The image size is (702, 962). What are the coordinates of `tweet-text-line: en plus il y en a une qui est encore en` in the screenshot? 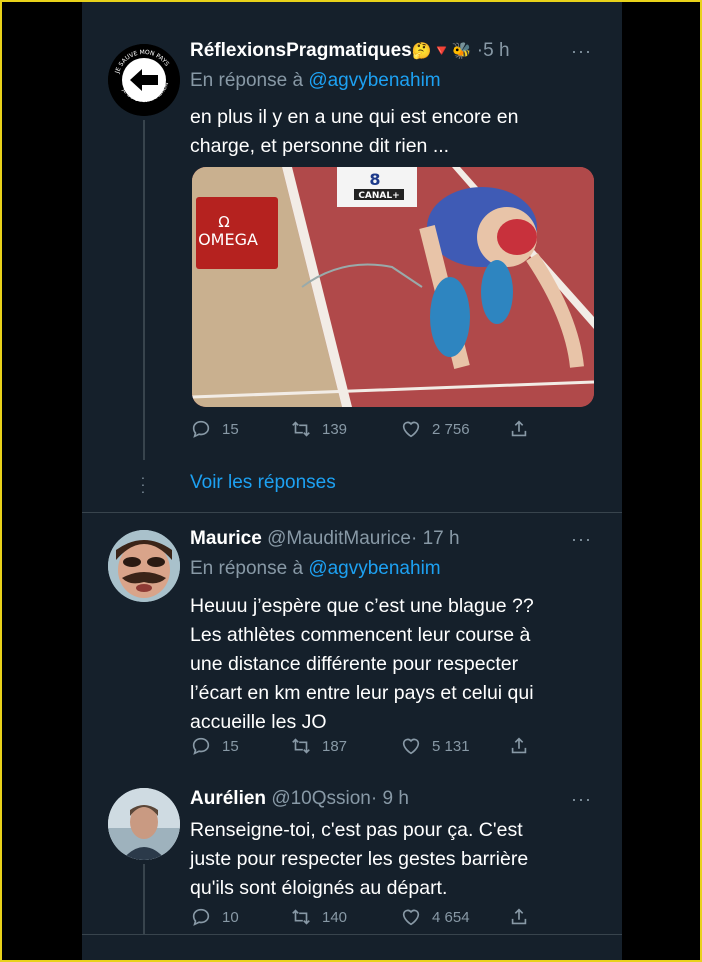 It's located at (354, 117).